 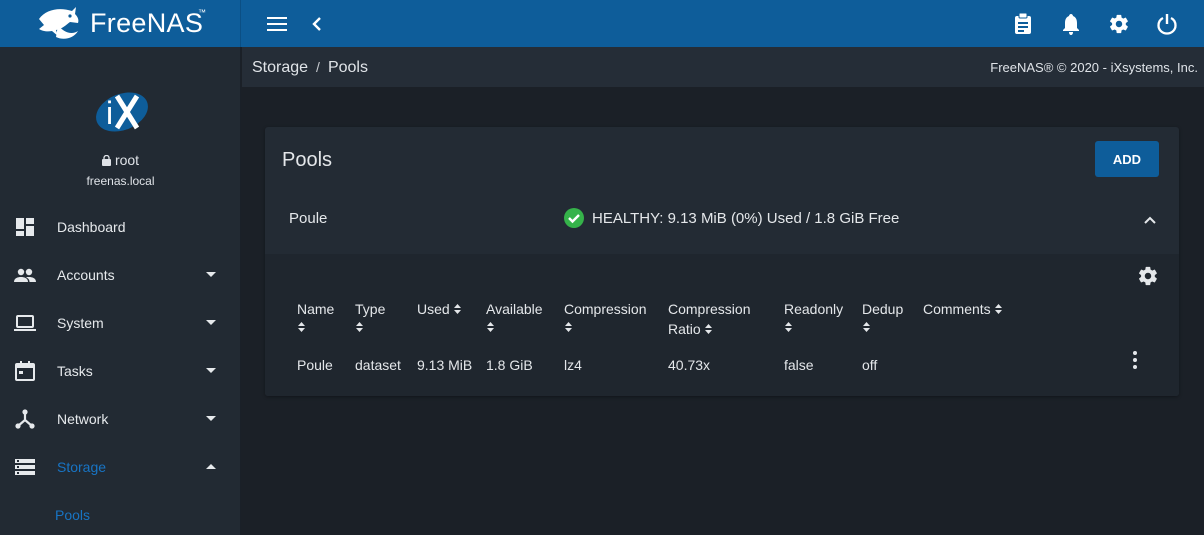 I want to click on people-icon, so click(x=25, y=275).